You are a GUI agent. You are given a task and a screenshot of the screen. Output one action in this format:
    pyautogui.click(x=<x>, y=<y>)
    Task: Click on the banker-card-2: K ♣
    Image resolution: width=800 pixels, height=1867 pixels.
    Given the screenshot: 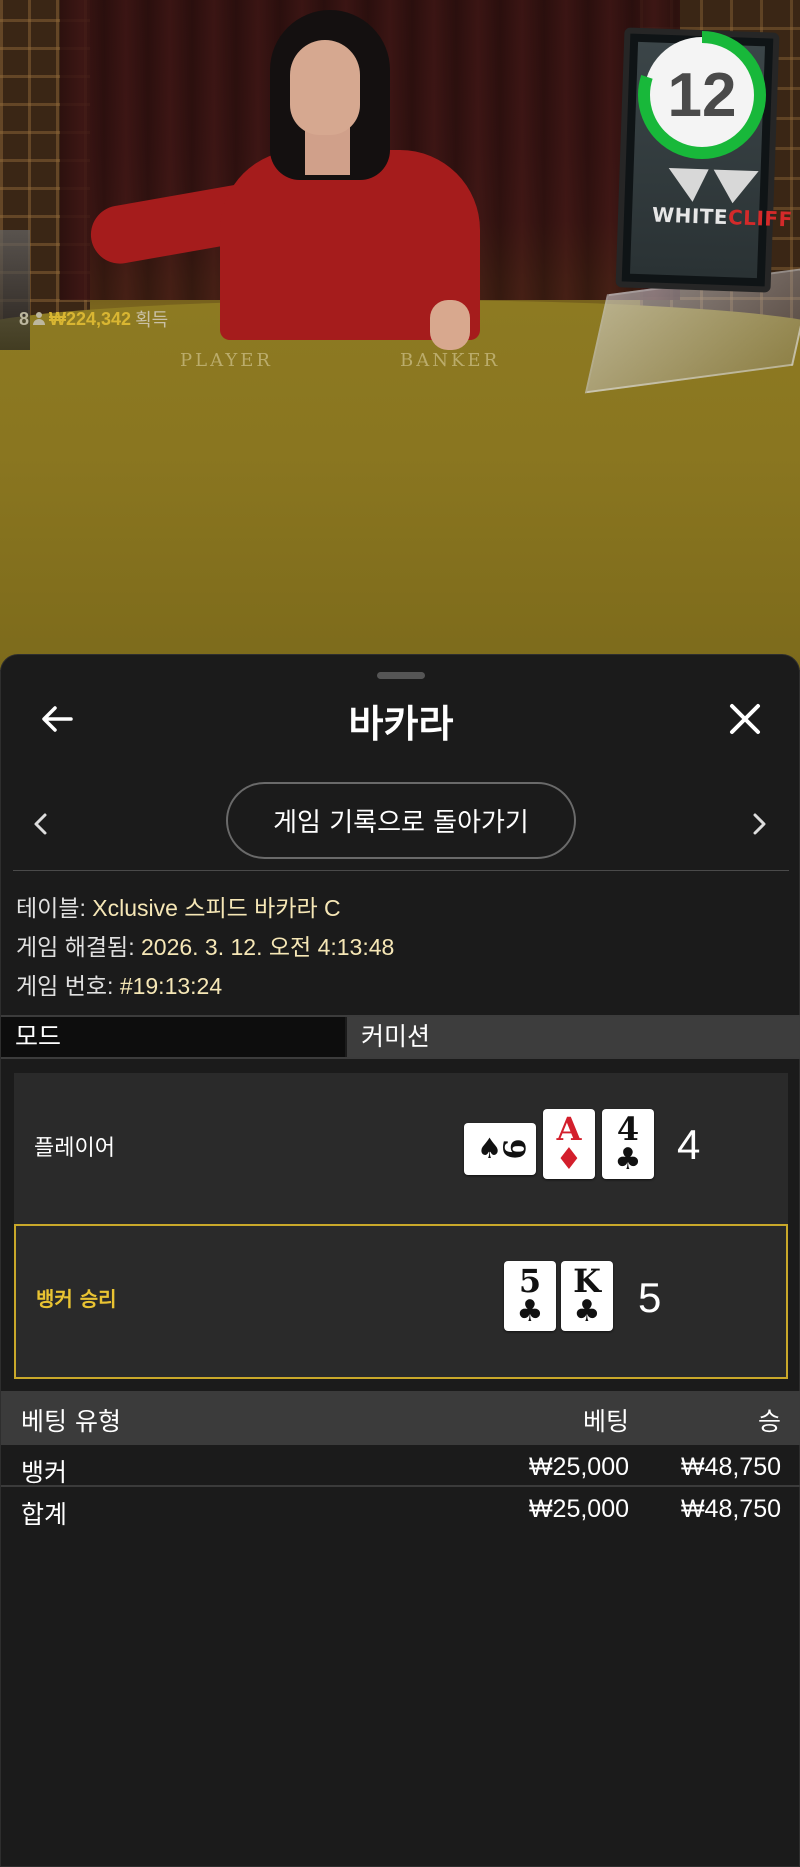 What is the action you would take?
    pyautogui.click(x=587, y=1296)
    